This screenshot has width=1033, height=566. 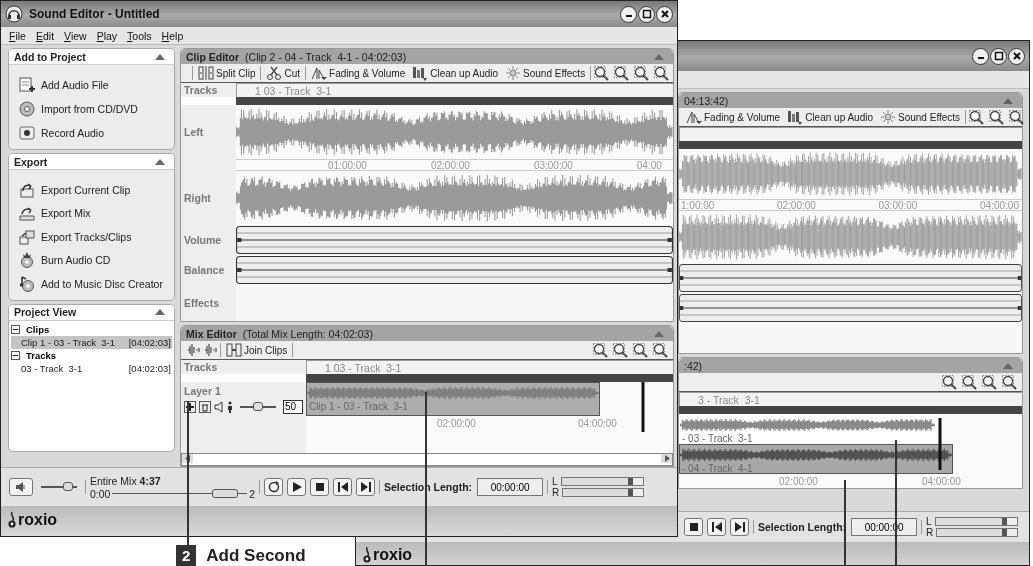 What do you see at coordinates (160, 312) in the screenshot?
I see `collapse-toggle` at bounding box center [160, 312].